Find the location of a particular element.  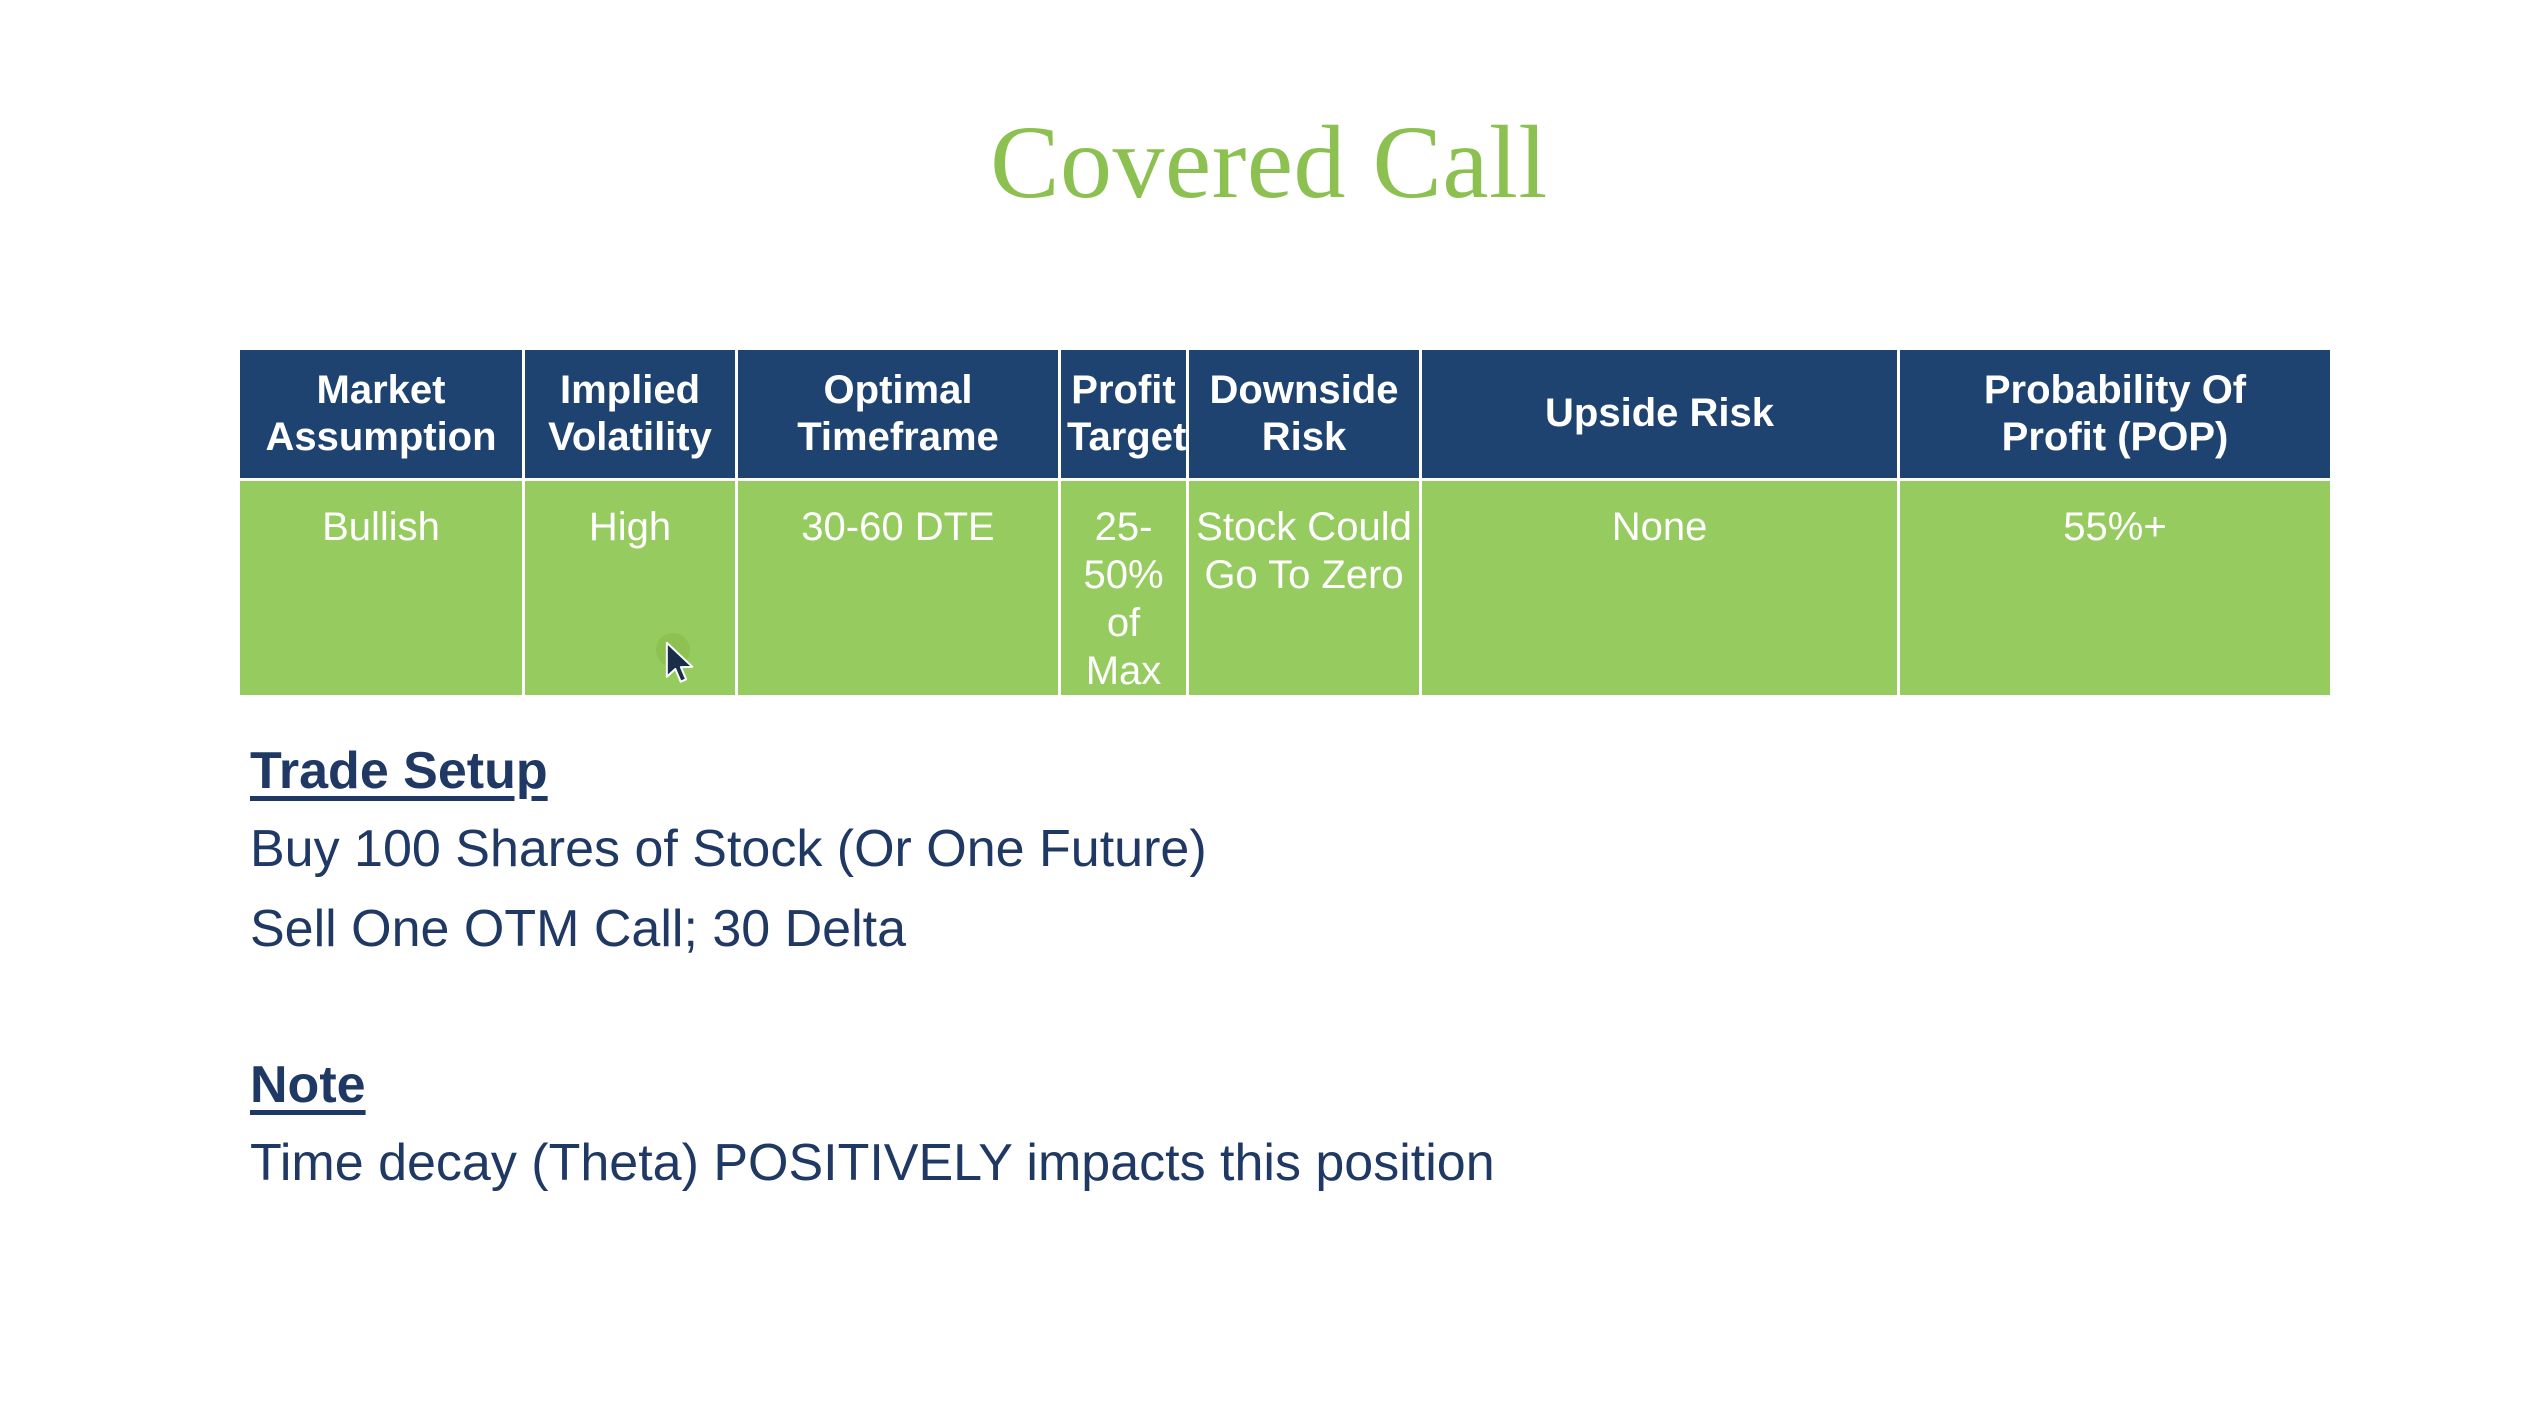

trade-setup-line-1: Buy 100 Shares of Stock (Or One Future) is located at coordinates (728, 849).